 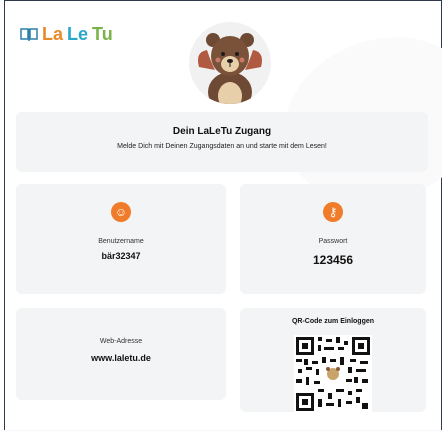 What do you see at coordinates (333, 241) in the screenshot?
I see `password-label: Passwort` at bounding box center [333, 241].